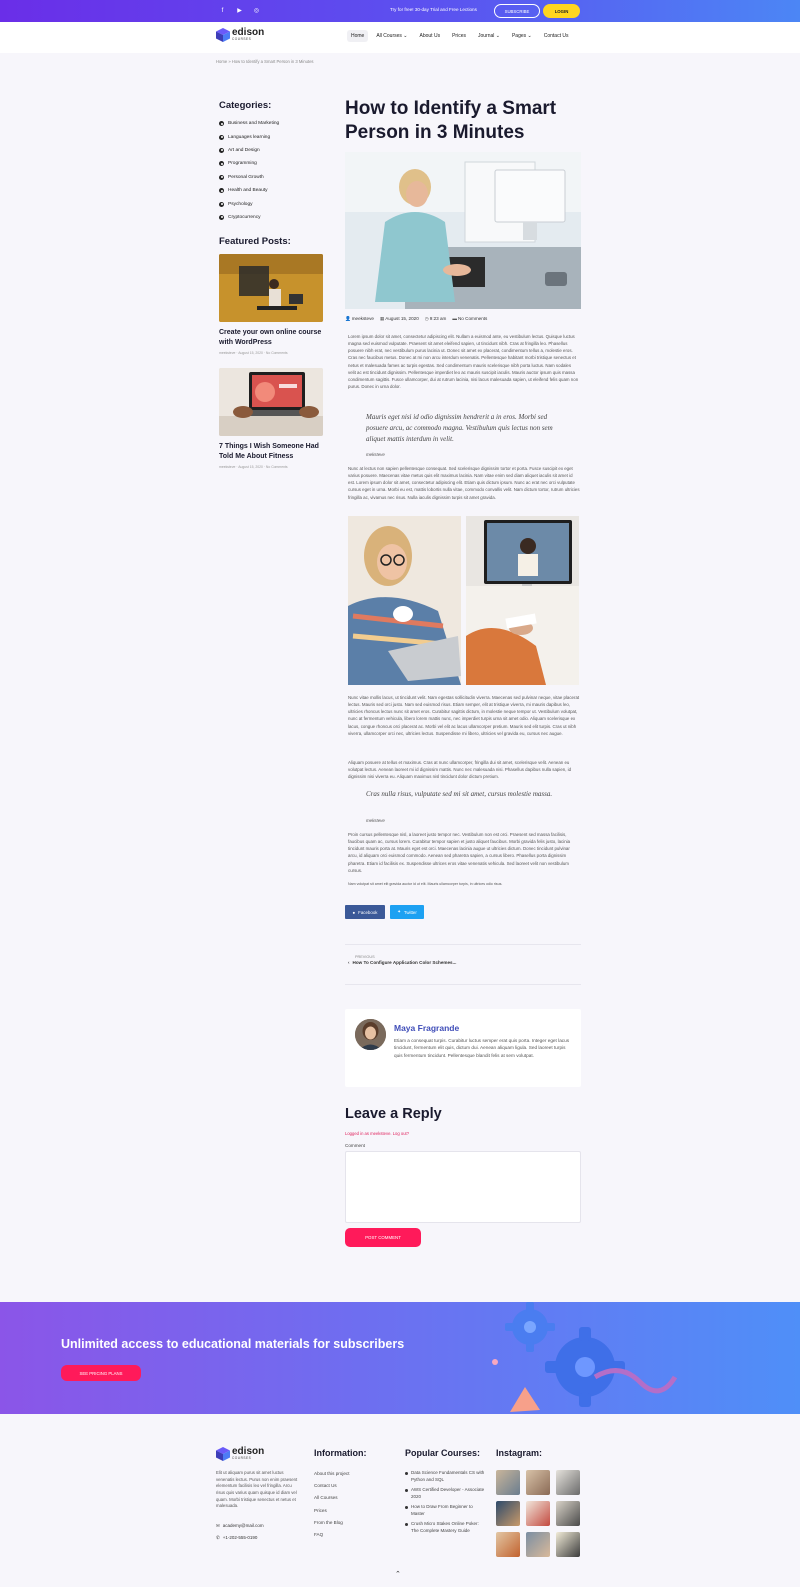 Image resolution: width=800 pixels, height=1587 pixels. What do you see at coordinates (218, 1537) in the screenshot?
I see `phone-icon: ✆` at bounding box center [218, 1537].